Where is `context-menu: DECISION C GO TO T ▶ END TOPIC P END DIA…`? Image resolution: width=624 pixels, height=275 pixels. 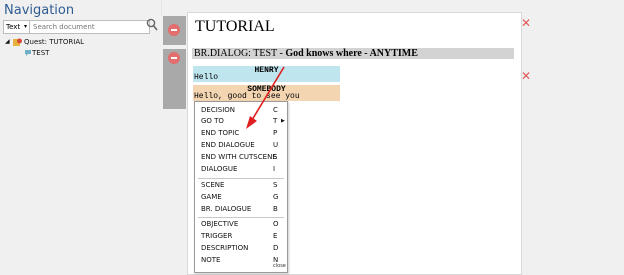
context-menu: DECISION C GO TO T ▶ END TOPIC P END DIA… is located at coordinates (241, 187).